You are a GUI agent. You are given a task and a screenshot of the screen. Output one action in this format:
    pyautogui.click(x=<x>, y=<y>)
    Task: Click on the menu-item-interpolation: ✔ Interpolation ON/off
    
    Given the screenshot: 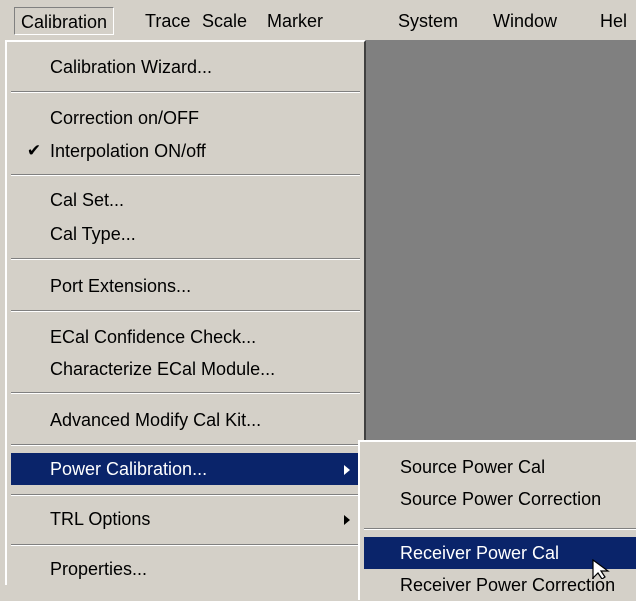 What is the action you would take?
    pyautogui.click(x=185, y=151)
    